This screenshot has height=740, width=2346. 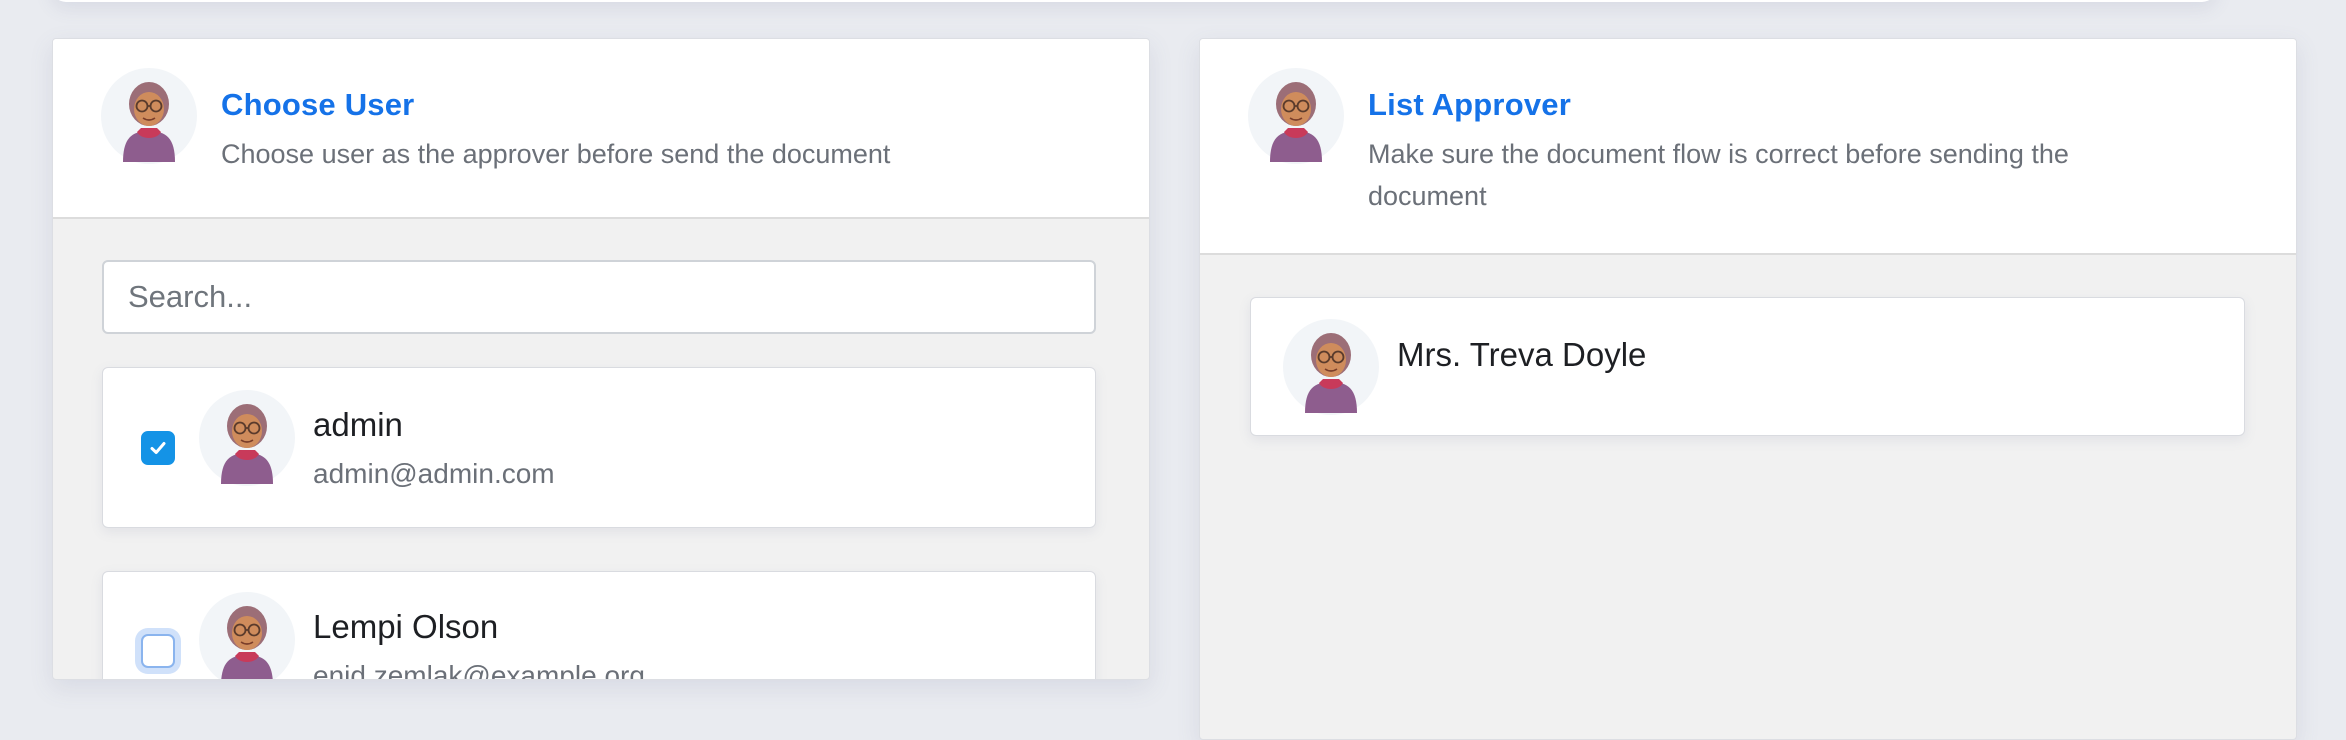 I want to click on user-name: Lempi Olson, so click(x=406, y=626).